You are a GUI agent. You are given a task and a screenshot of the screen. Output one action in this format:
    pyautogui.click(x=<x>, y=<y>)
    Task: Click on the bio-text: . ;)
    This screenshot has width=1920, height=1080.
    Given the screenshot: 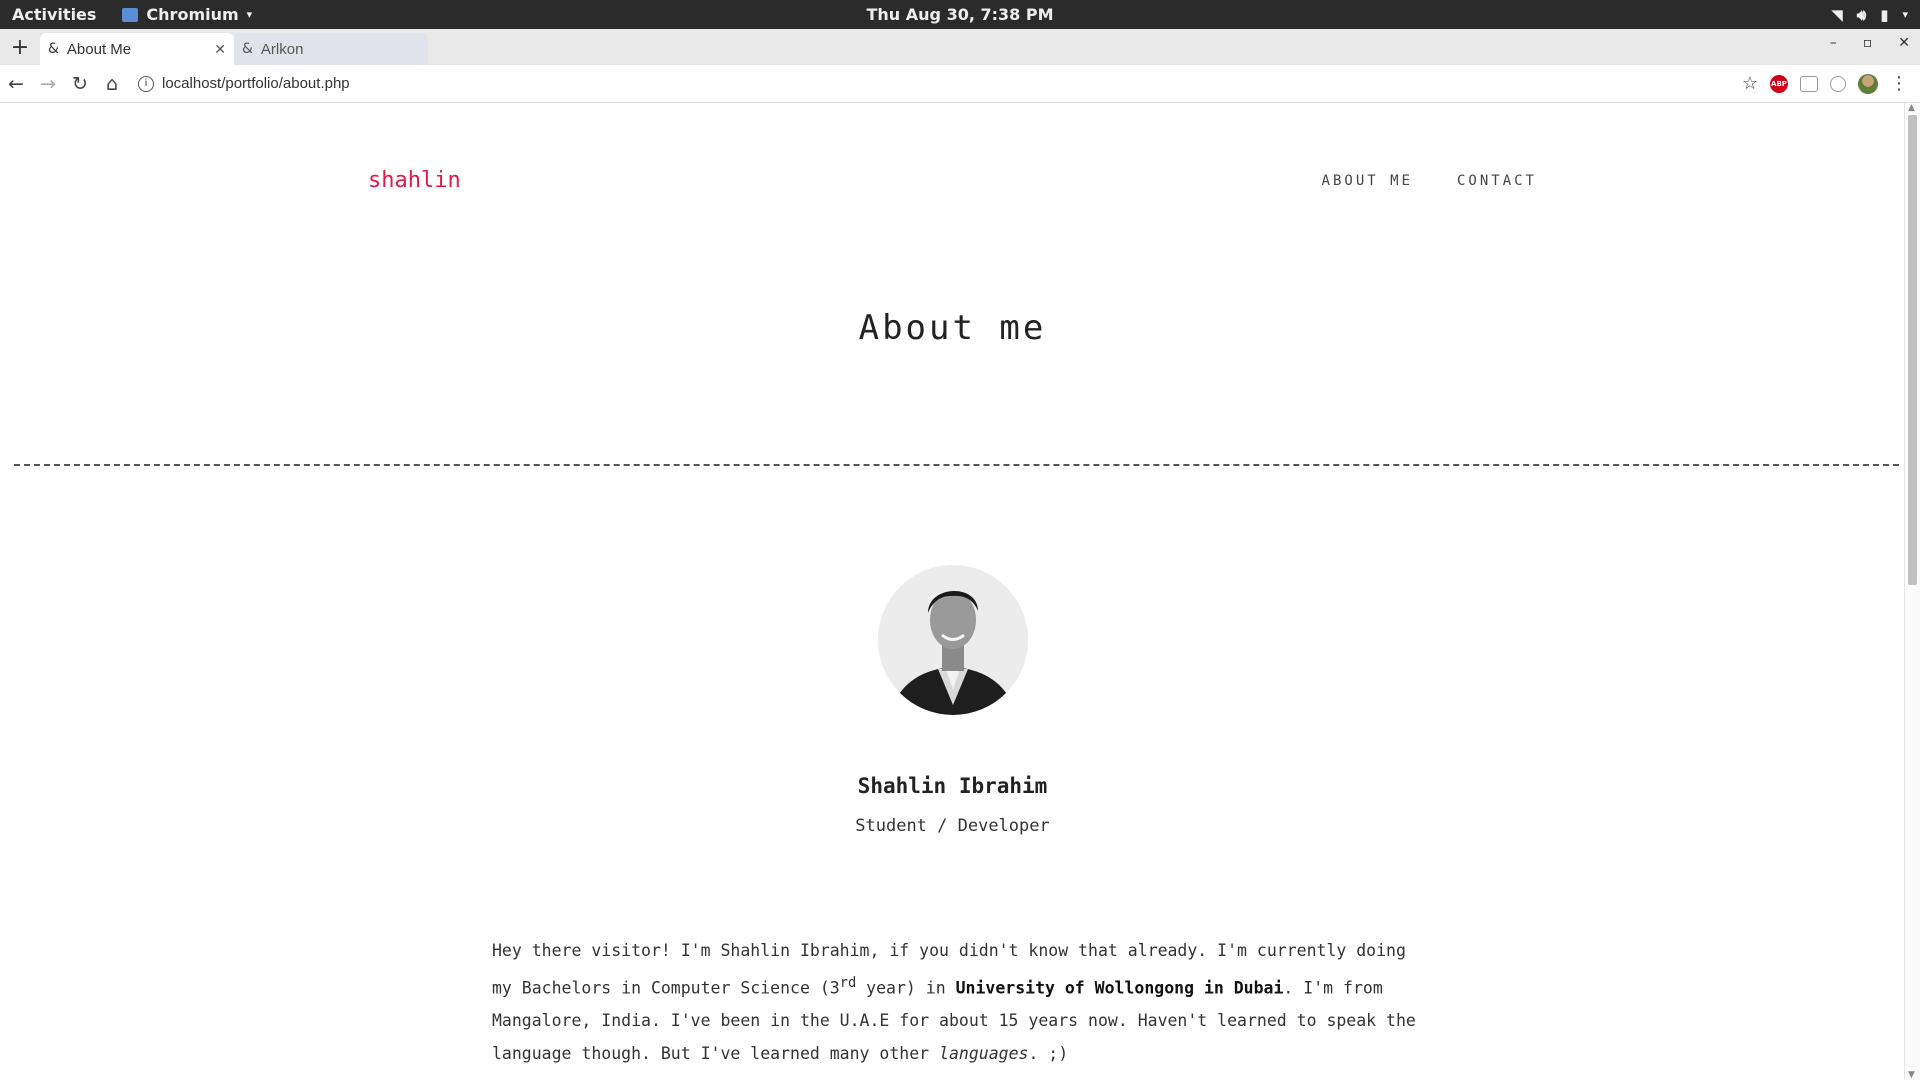 What is the action you would take?
    pyautogui.click(x=1048, y=1053)
    